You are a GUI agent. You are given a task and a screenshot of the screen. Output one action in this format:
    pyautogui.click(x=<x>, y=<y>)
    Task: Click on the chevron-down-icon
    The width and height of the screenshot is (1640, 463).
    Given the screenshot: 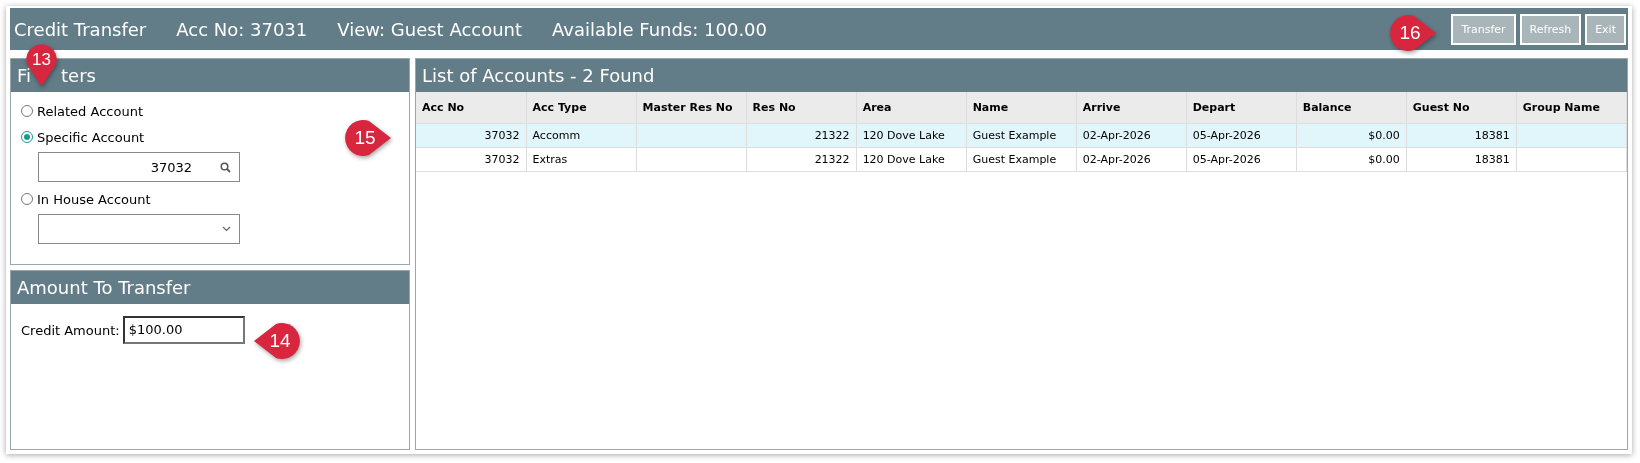 What is the action you would take?
    pyautogui.click(x=226, y=229)
    